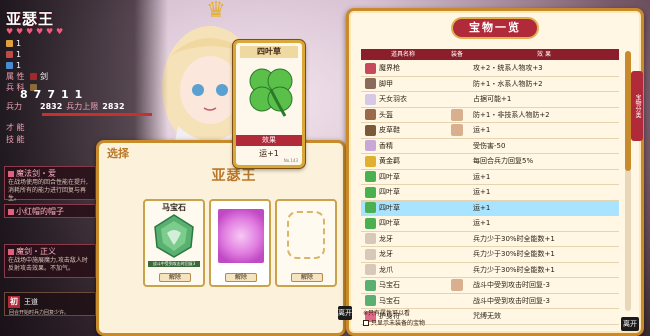 The height and width of the screenshot is (336, 650). I want to click on kingdom-sub: 回合开始时兵力回复少许。, so click(39, 313).